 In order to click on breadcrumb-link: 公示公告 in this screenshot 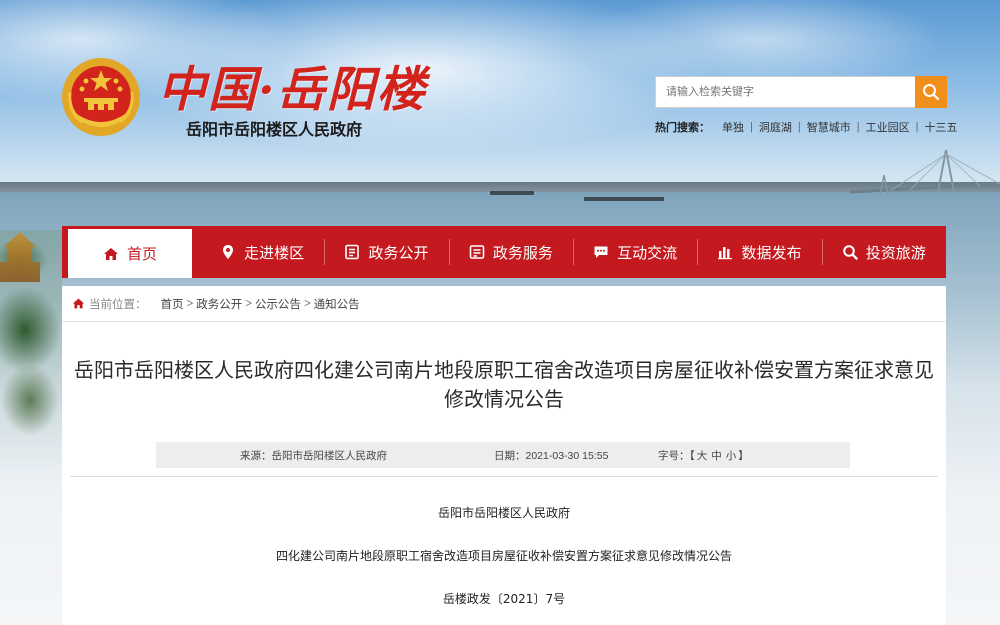, I will do `click(278, 304)`.